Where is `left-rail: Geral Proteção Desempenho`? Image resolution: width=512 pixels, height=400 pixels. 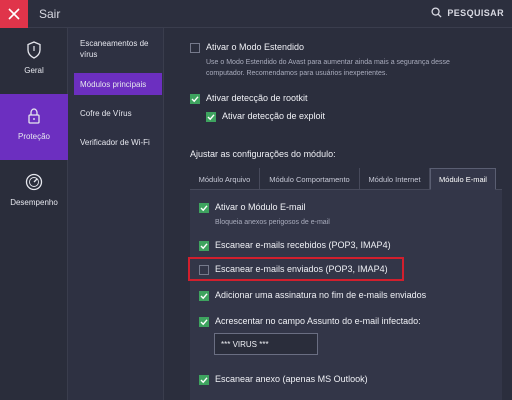 left-rail: Geral Proteção Desempenho is located at coordinates (34, 214).